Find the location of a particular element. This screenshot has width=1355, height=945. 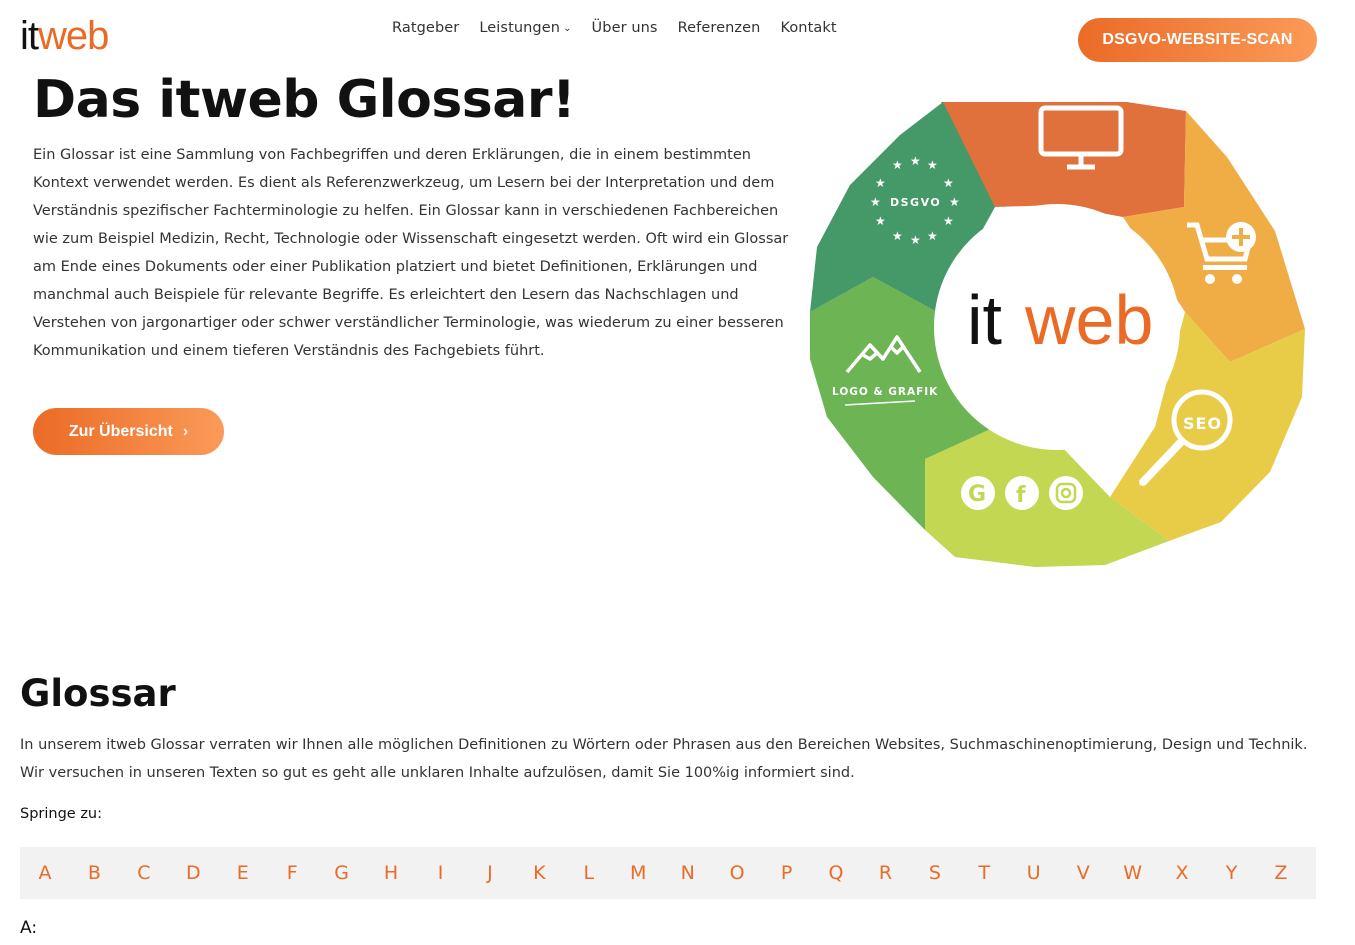

nav-kontakt: Kontakt is located at coordinates (808, 28).